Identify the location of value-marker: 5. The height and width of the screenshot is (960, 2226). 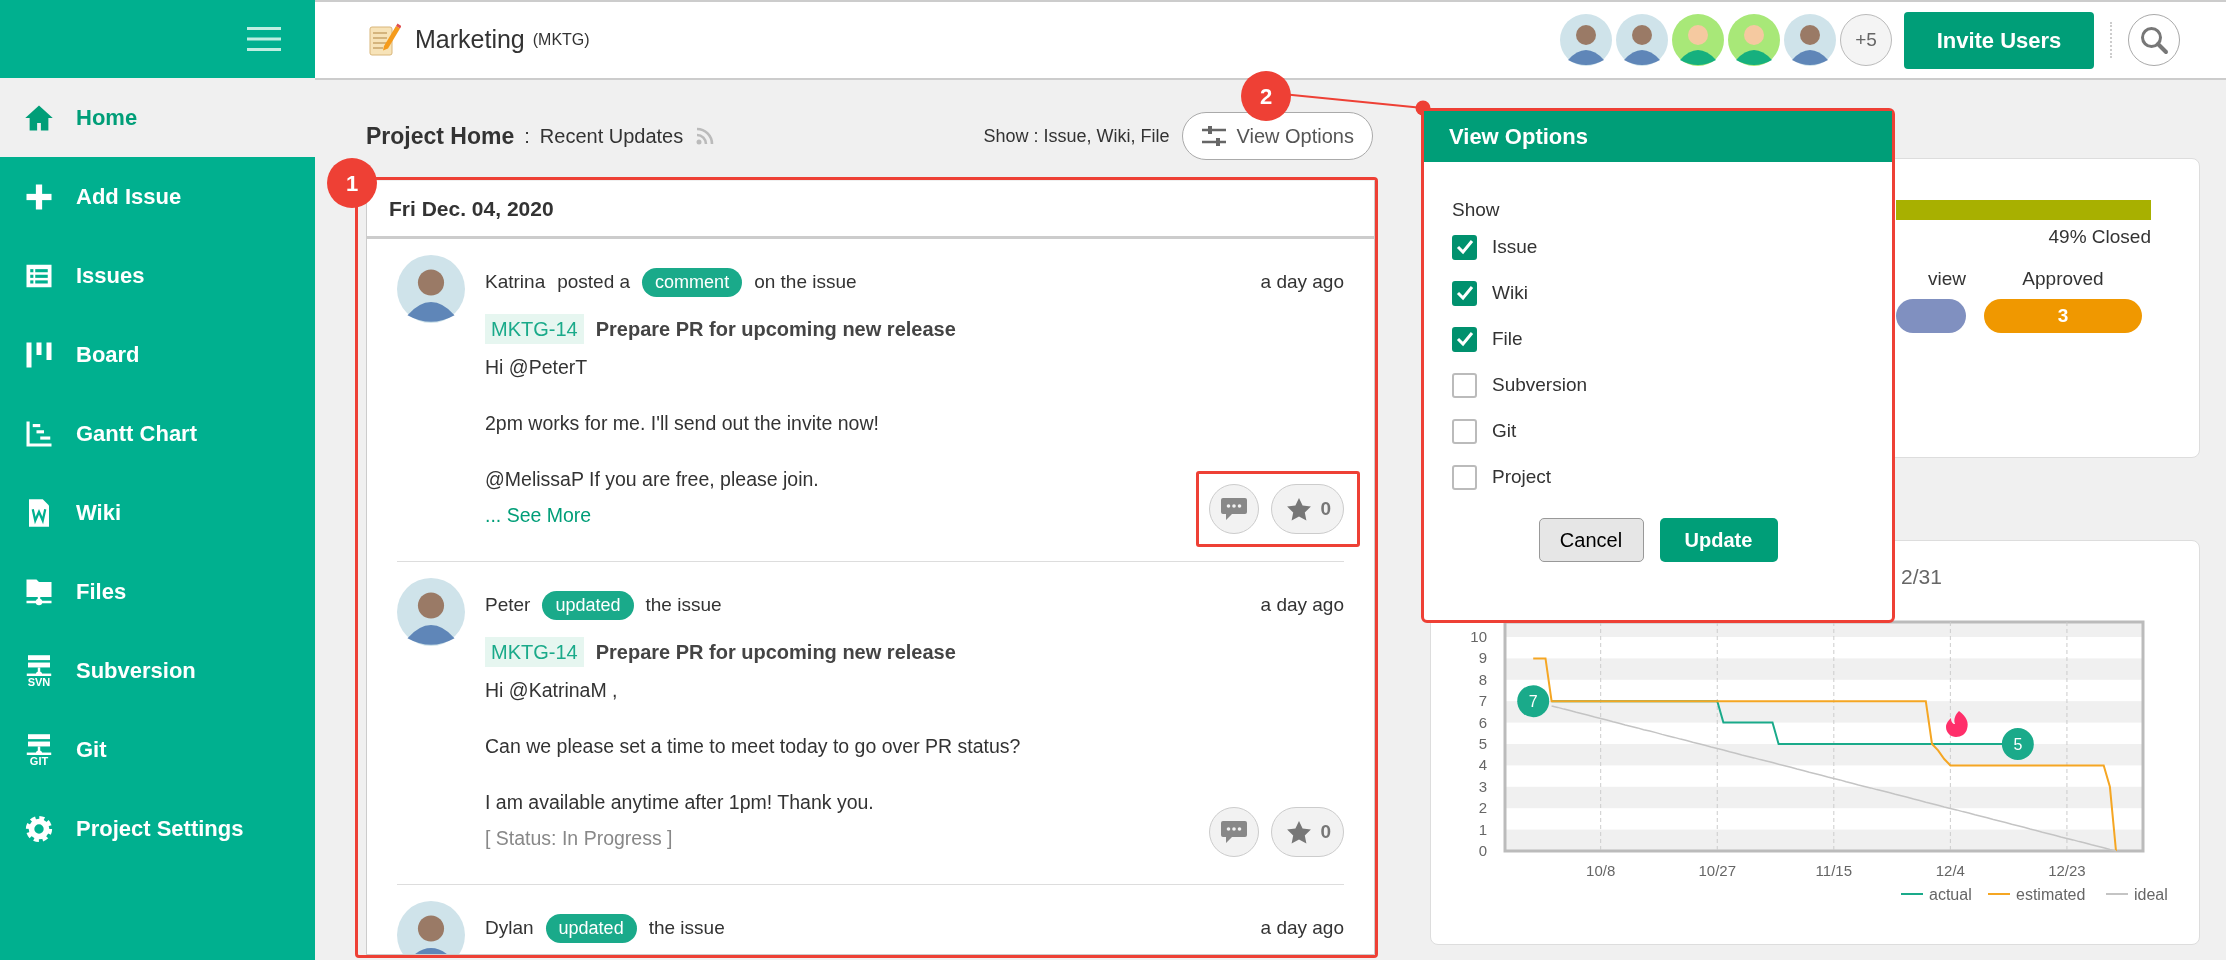
(2017, 744).